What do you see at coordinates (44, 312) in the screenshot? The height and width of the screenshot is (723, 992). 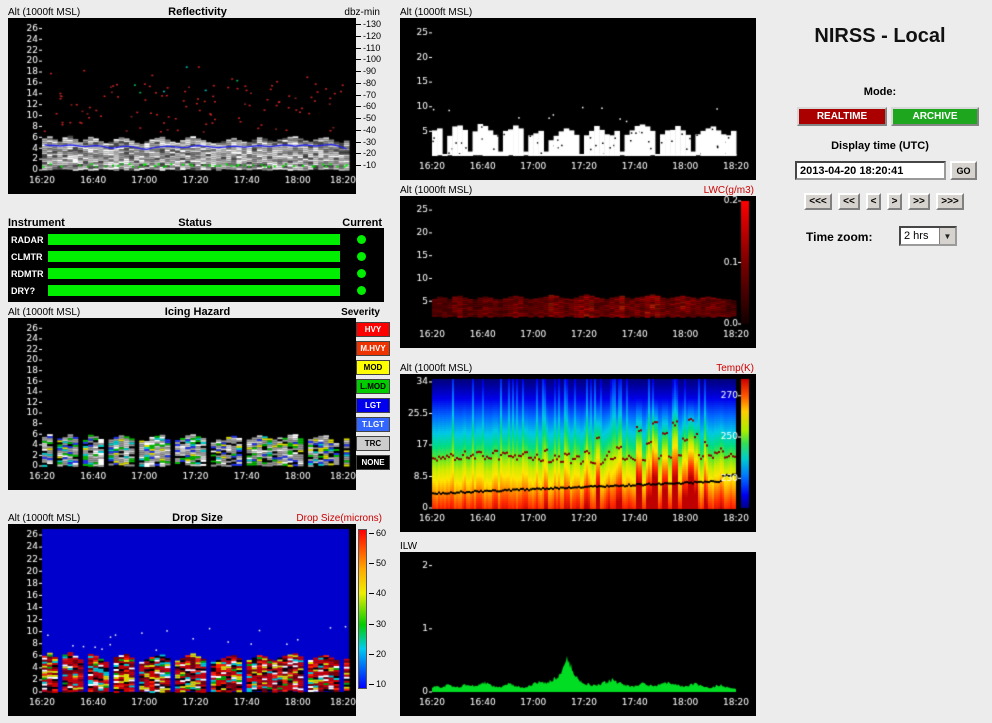 I see `icing-alt-label: Alt (1000ft MSL)` at bounding box center [44, 312].